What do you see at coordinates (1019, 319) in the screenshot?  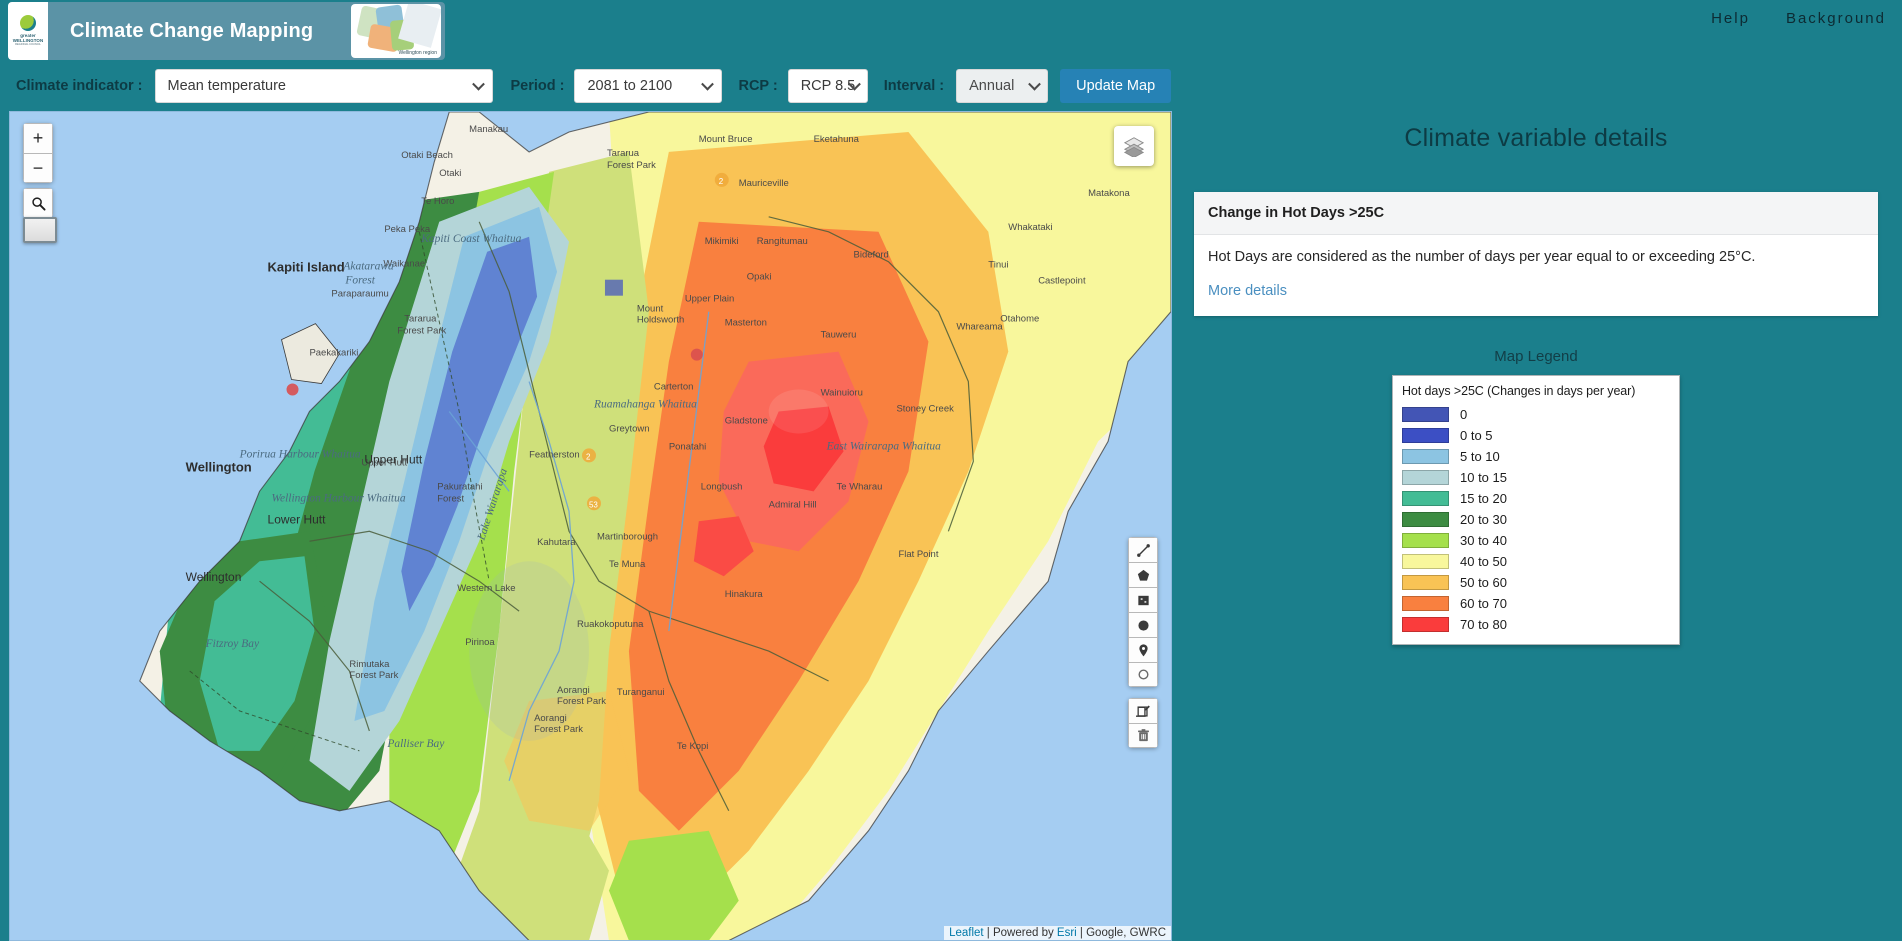 I see `svg-text: Otahome` at bounding box center [1019, 319].